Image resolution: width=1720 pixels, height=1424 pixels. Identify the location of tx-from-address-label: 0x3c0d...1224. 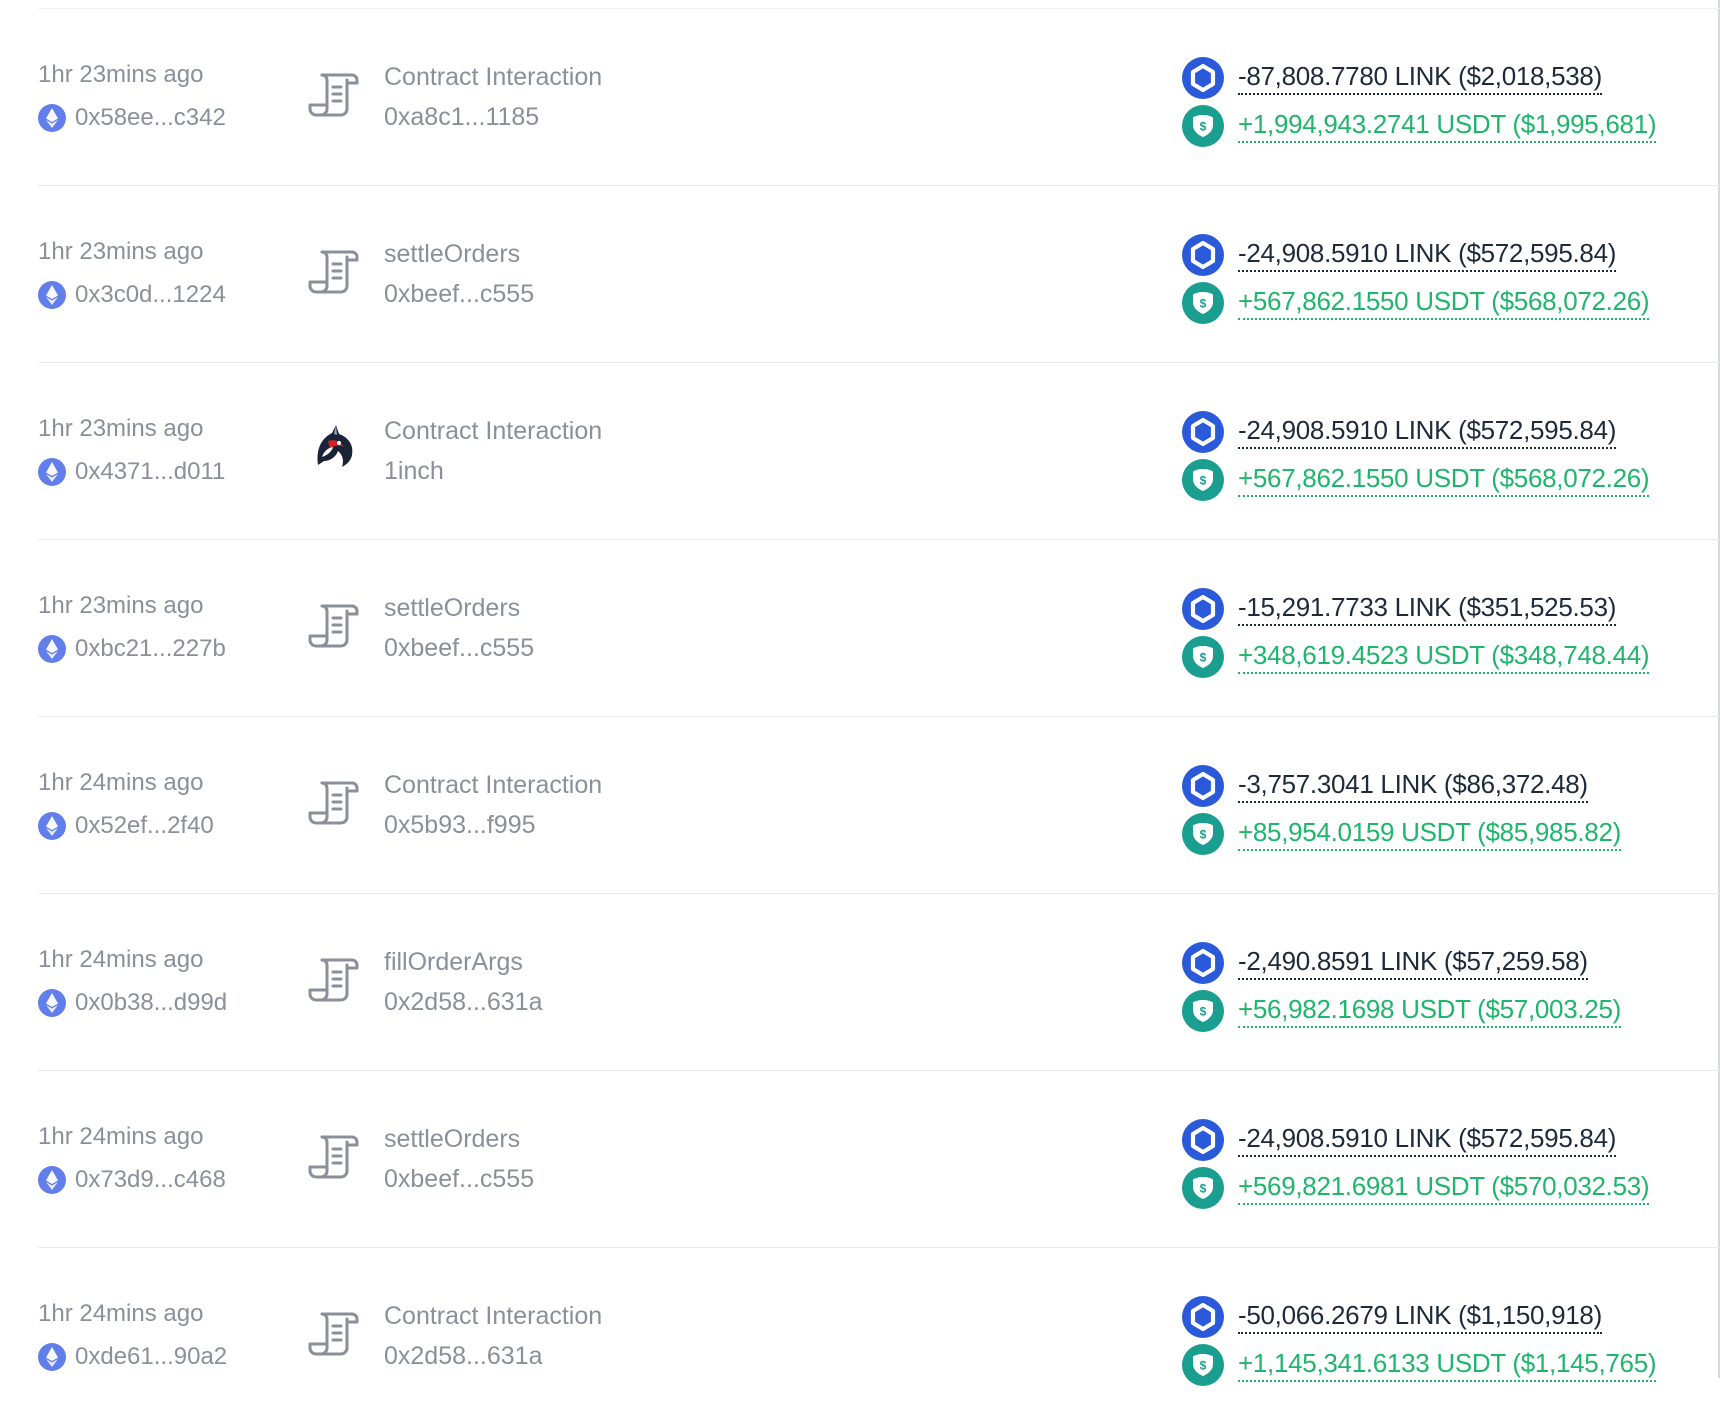
(150, 294).